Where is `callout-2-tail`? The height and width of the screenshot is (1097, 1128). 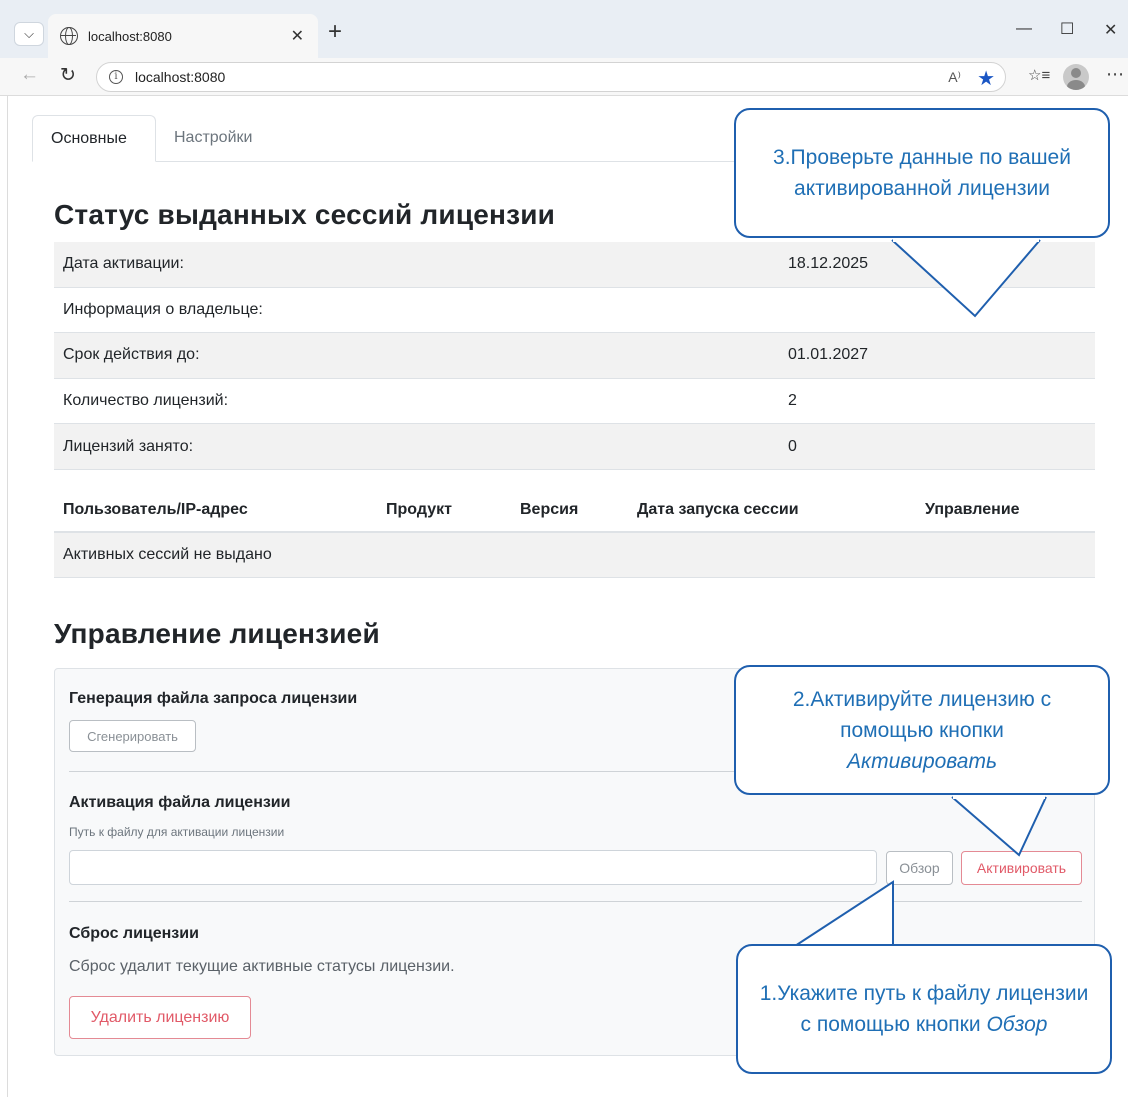 callout-2-tail is located at coordinates (999, 826).